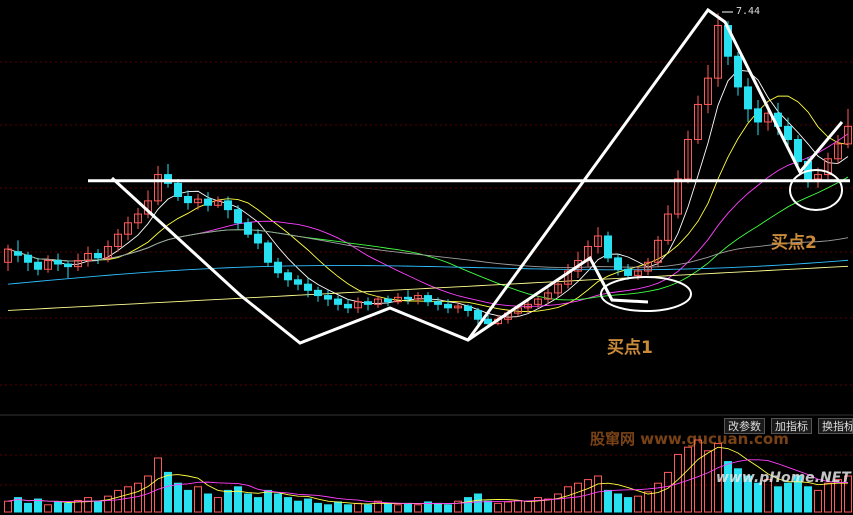 The height and width of the screenshot is (515, 853). Describe the element at coordinates (428, 248) in the screenshot. I see `ma60-line` at that location.